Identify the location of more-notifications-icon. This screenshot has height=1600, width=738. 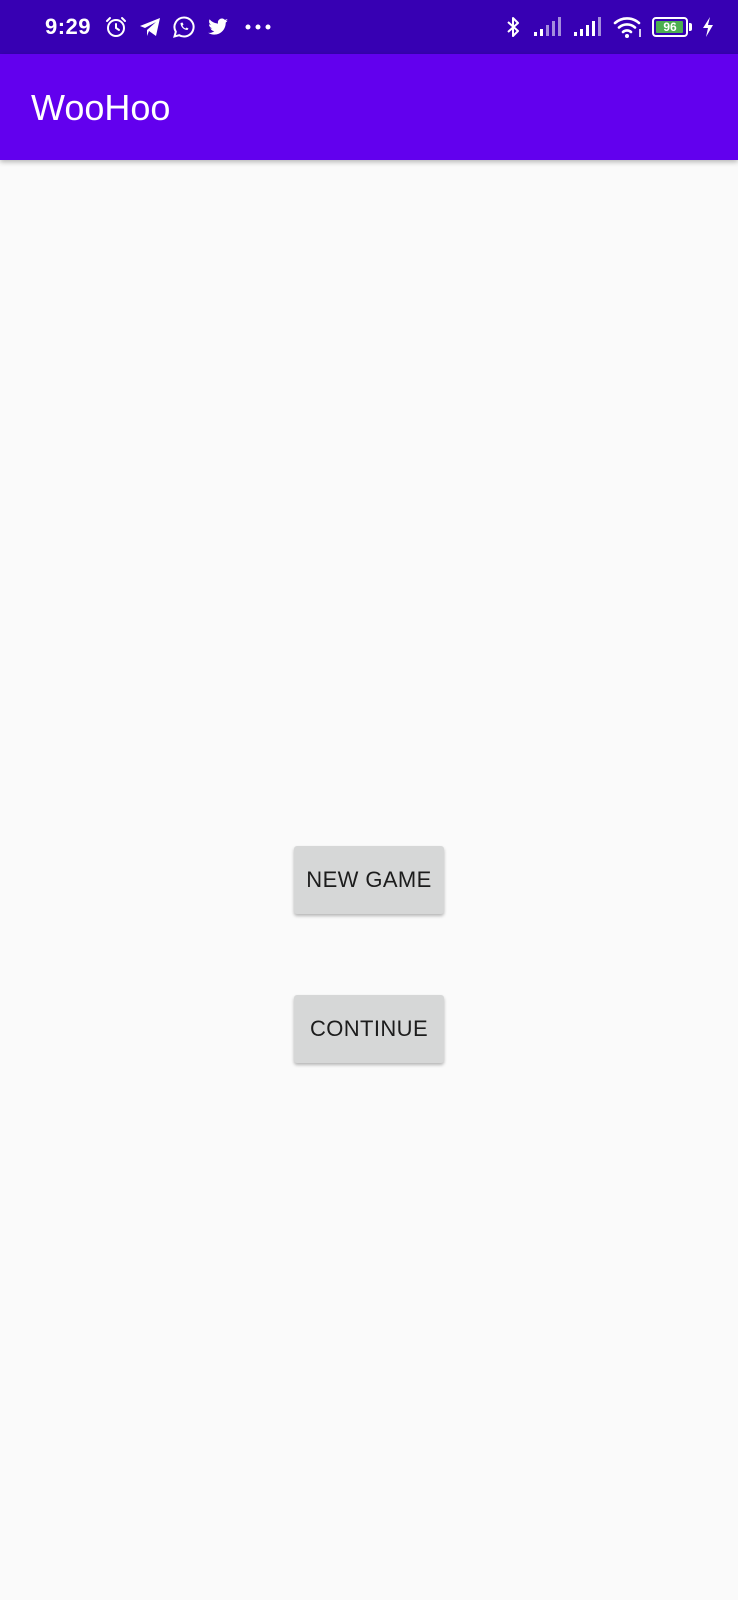
(258, 27).